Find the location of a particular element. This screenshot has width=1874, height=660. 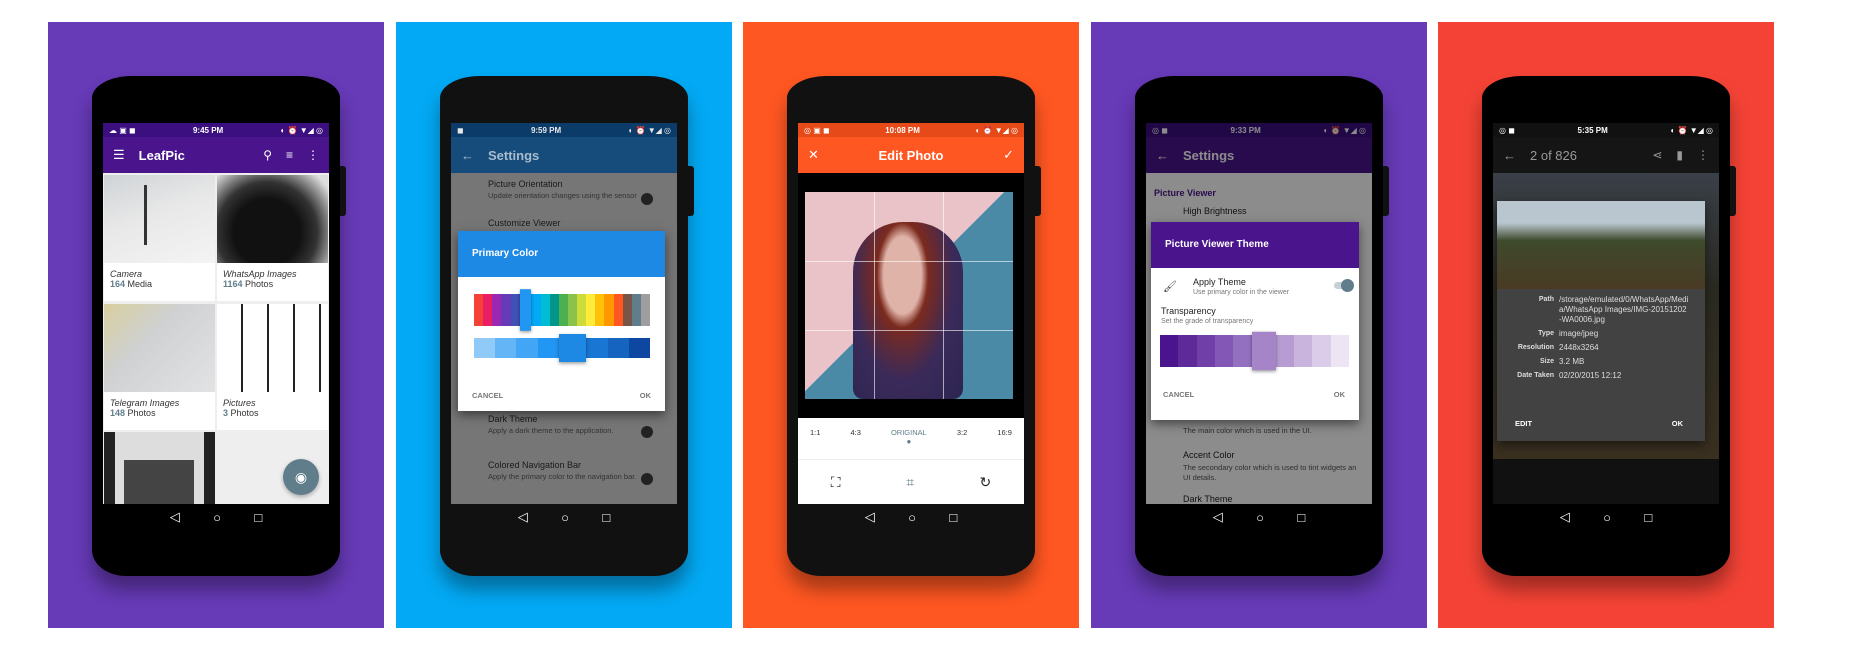

ratio-3-2: 3:2 is located at coordinates (962, 443).